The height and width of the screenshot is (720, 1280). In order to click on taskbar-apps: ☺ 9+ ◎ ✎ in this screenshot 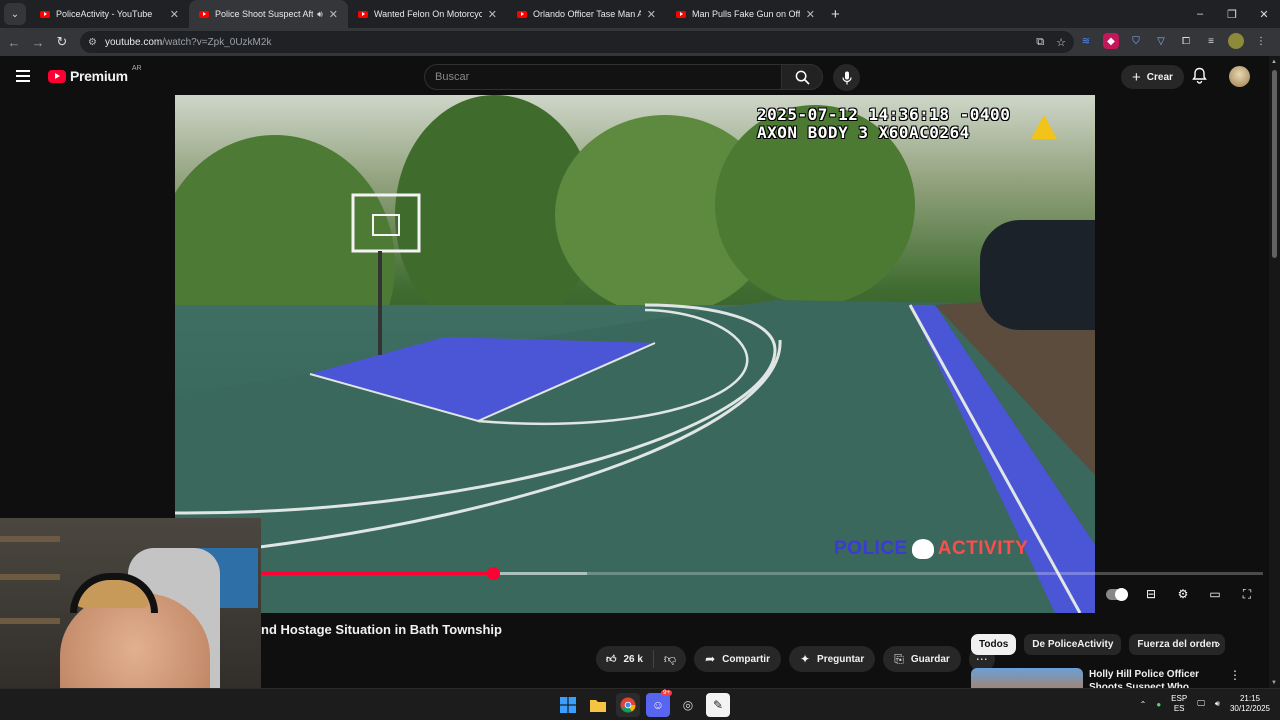, I will do `click(643, 703)`.